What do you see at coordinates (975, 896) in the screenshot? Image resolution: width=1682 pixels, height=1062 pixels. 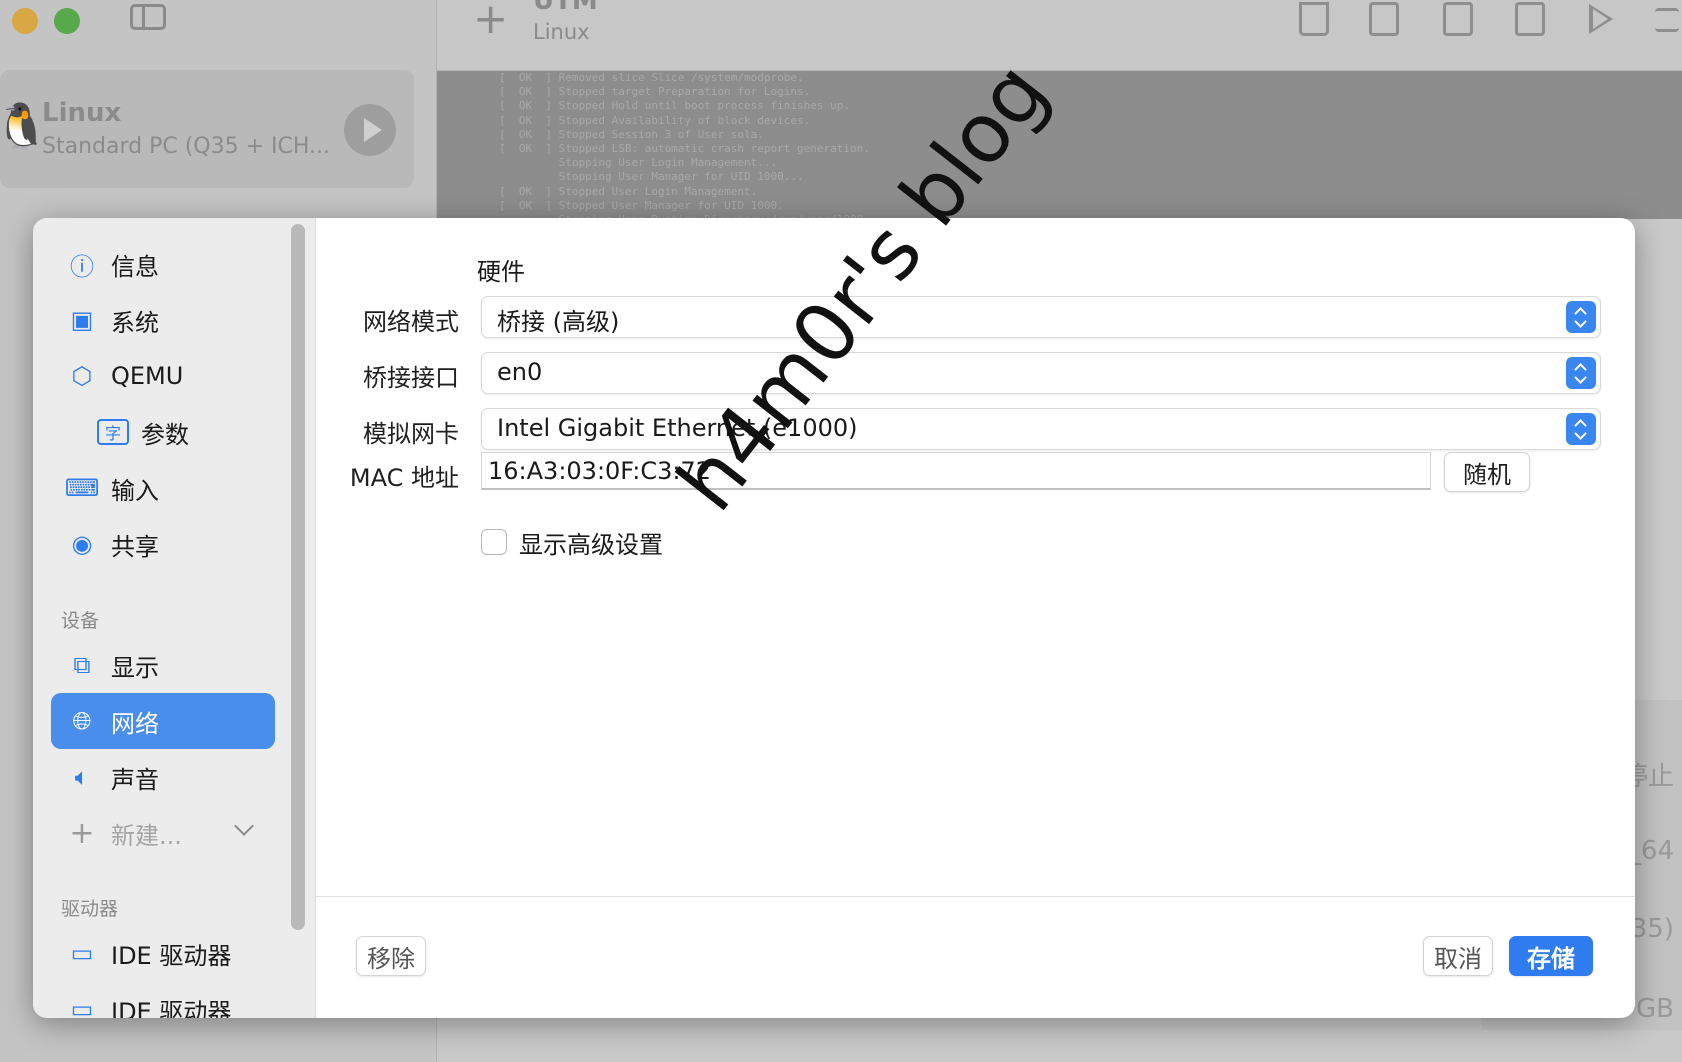 I see `footer-divider` at bounding box center [975, 896].